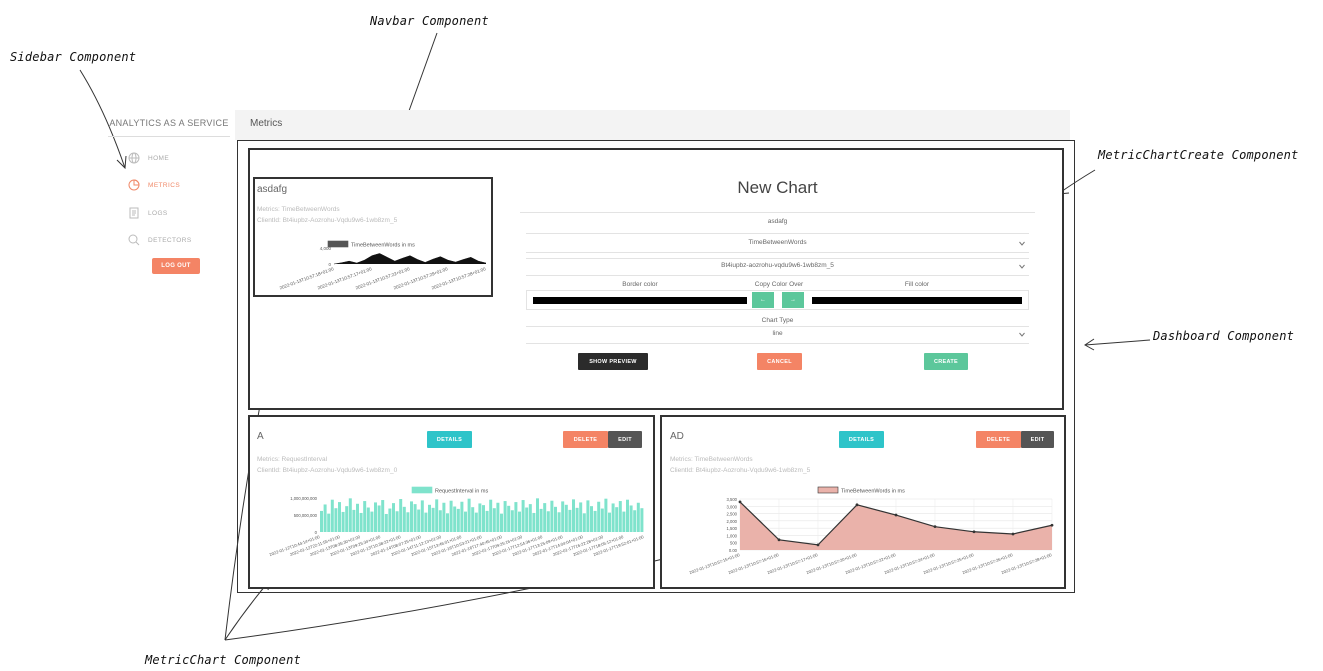 Image resolution: width=1323 pixels, height=671 pixels. What do you see at coordinates (873, 492) in the screenshot?
I see `legend-label: TimeBetweenWords in ms` at bounding box center [873, 492].